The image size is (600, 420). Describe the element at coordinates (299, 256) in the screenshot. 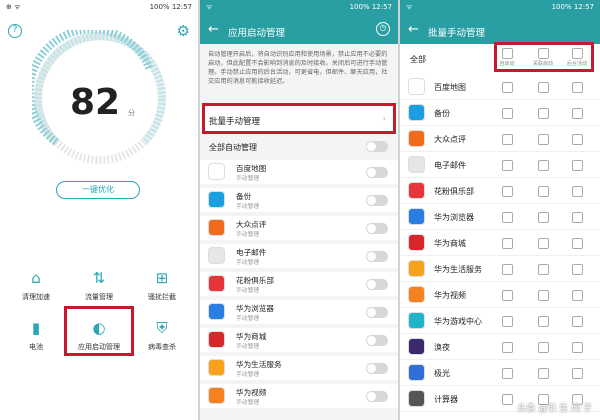

I see `app-row: 电子邮件 手动管理` at that location.